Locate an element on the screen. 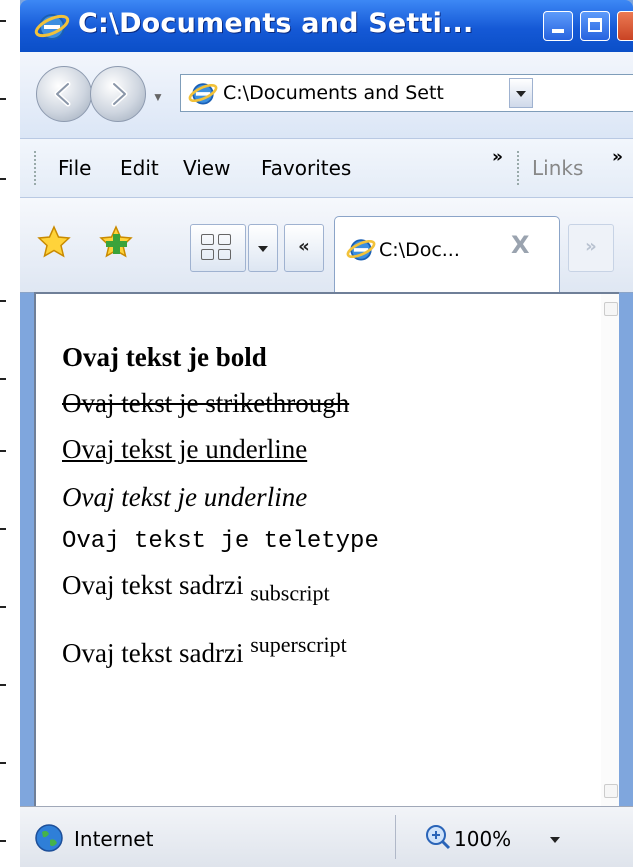 The width and height of the screenshot is (633, 867). subscript-line: Ovaj tekst sadrzi subscript is located at coordinates (196, 588).